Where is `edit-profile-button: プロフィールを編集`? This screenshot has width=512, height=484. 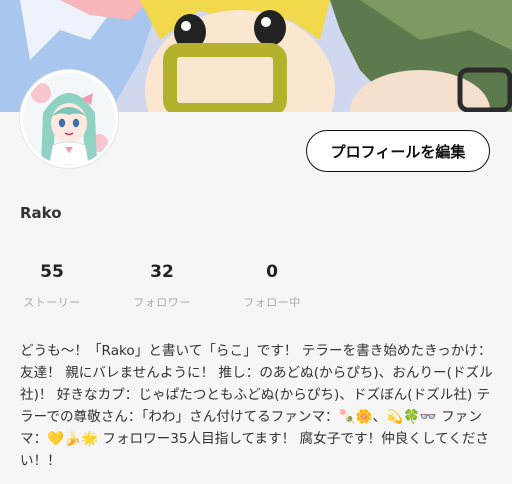
edit-profile-button: プロフィールを編集 is located at coordinates (398, 151).